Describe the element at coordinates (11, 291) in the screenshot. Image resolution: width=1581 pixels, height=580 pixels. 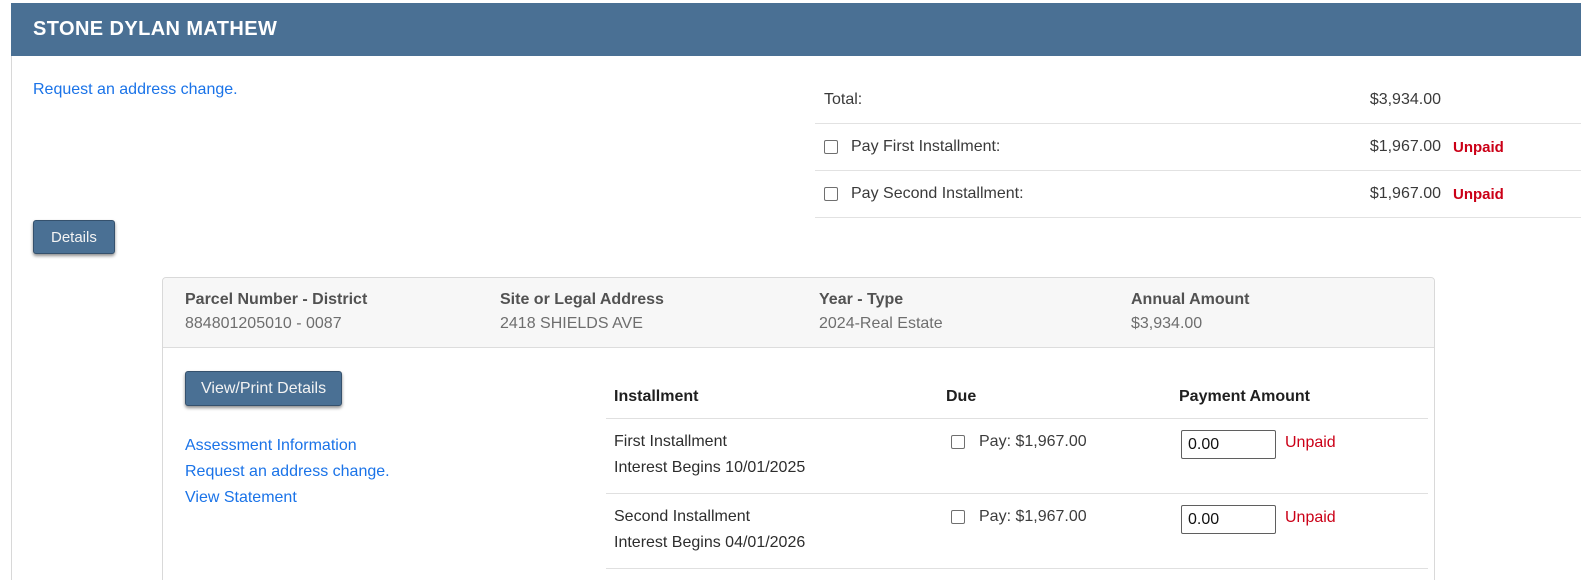
I see `panel-left-border` at that location.